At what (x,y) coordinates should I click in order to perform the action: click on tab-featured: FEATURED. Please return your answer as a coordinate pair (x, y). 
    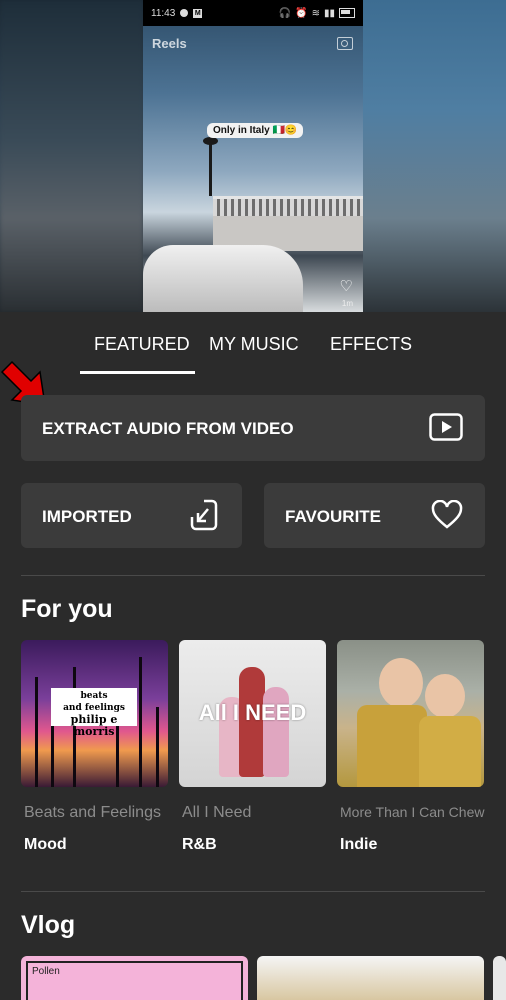
    Looking at the image, I should click on (142, 344).